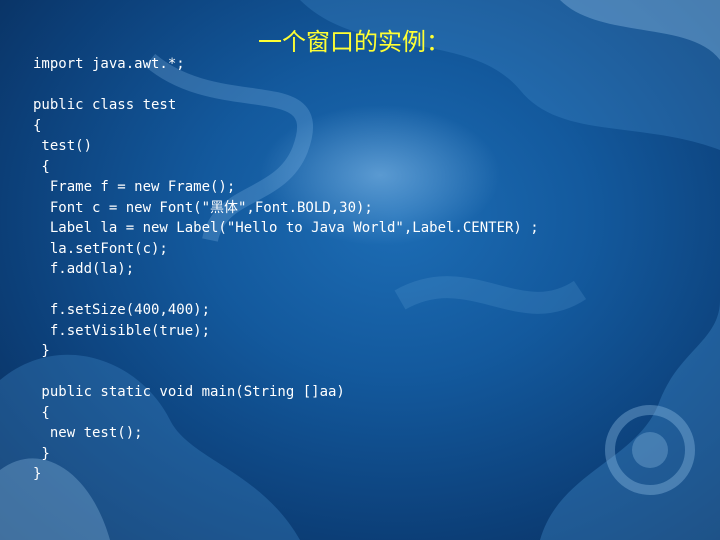 The image size is (720, 540). What do you see at coordinates (122, 310) in the screenshot?
I see `code-line: f.setSize(400,400);` at bounding box center [122, 310].